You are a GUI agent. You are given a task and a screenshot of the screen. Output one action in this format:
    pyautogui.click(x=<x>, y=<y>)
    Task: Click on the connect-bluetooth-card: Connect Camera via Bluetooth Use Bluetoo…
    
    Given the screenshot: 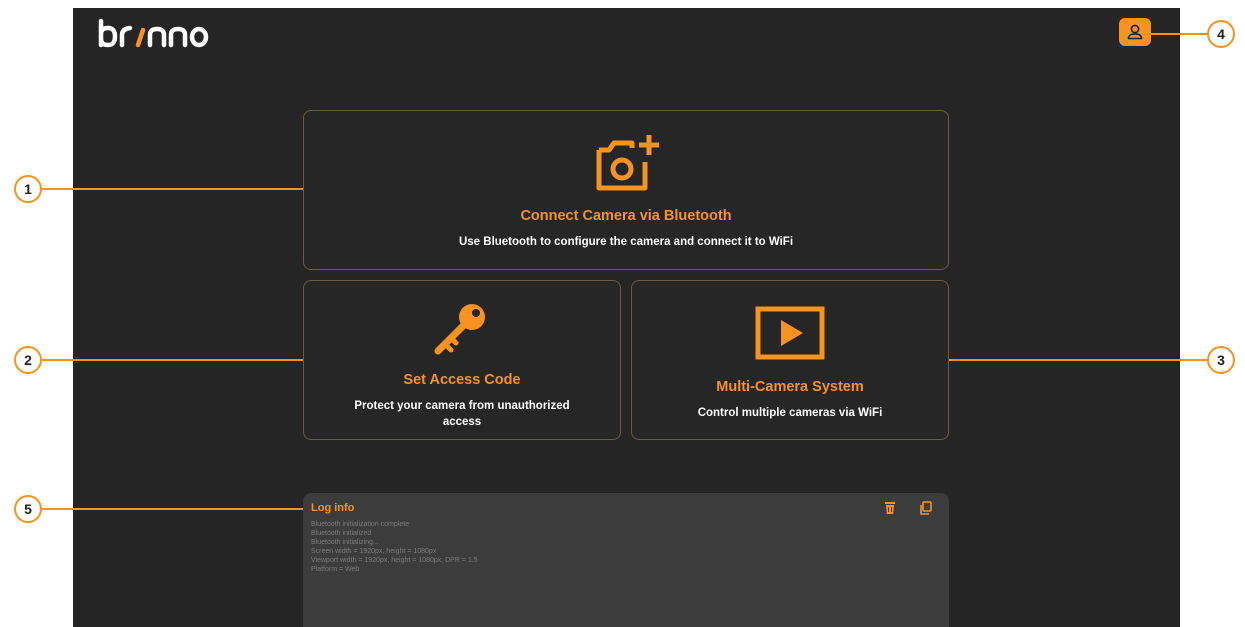 What is the action you would take?
    pyautogui.click(x=626, y=190)
    